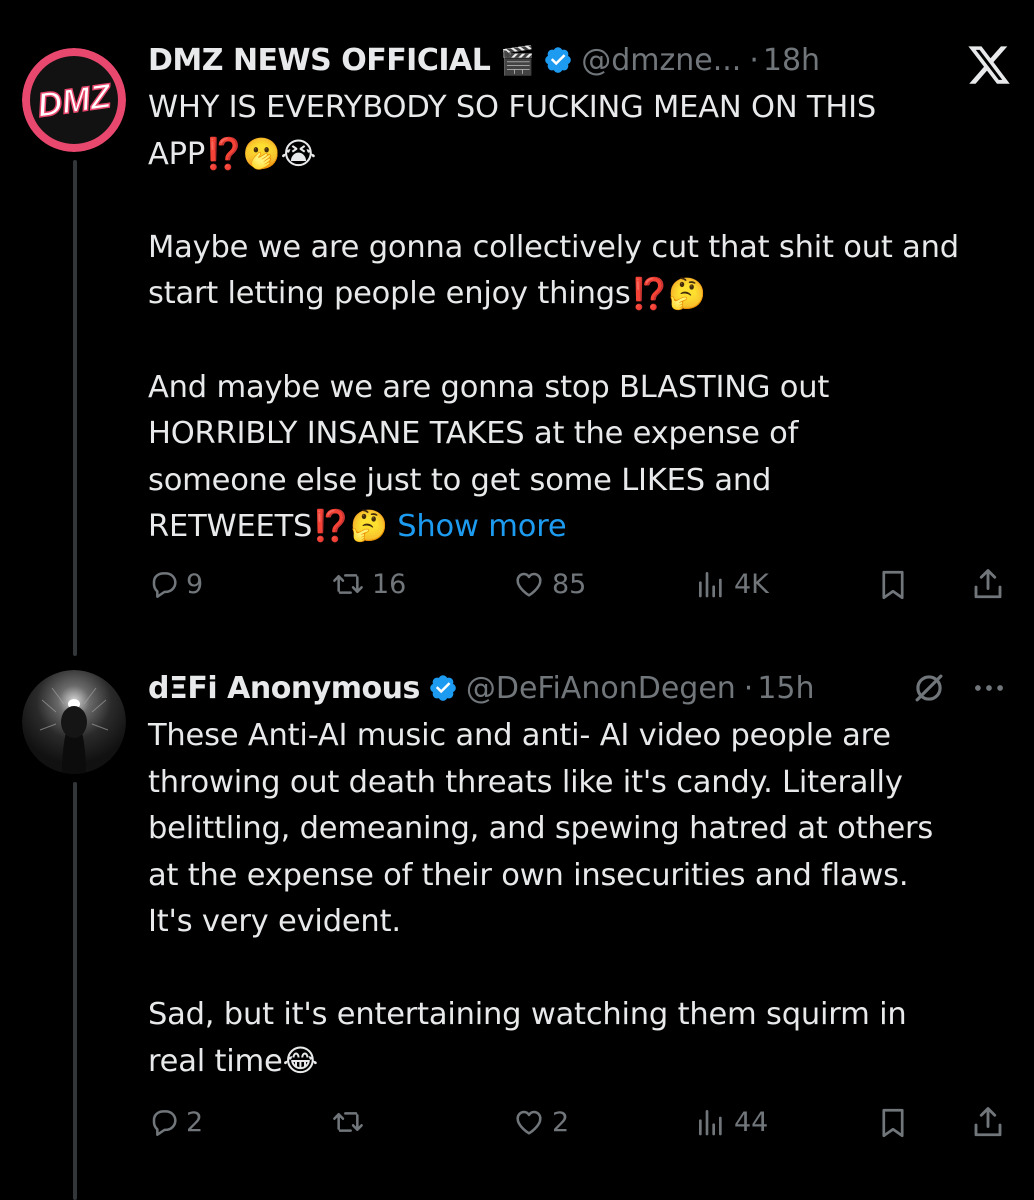 This screenshot has width=1034, height=1200. What do you see at coordinates (751, 1122) in the screenshot?
I see `views-count: 44` at bounding box center [751, 1122].